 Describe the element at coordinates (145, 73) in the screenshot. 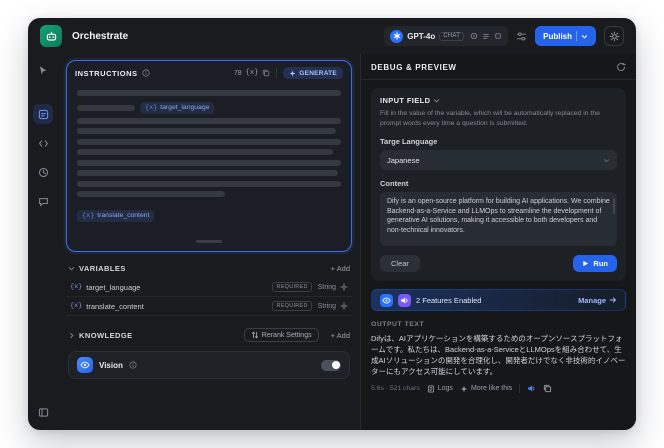

I see `info-icon` at that location.